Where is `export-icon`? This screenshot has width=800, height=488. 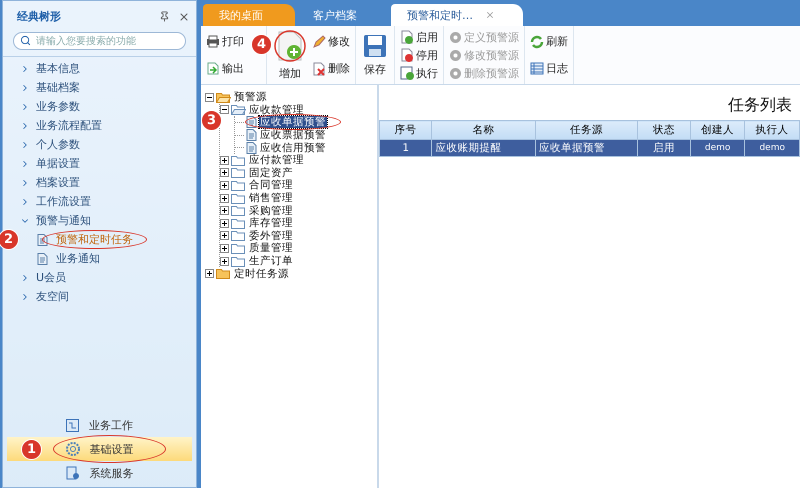
export-icon is located at coordinates (213, 68).